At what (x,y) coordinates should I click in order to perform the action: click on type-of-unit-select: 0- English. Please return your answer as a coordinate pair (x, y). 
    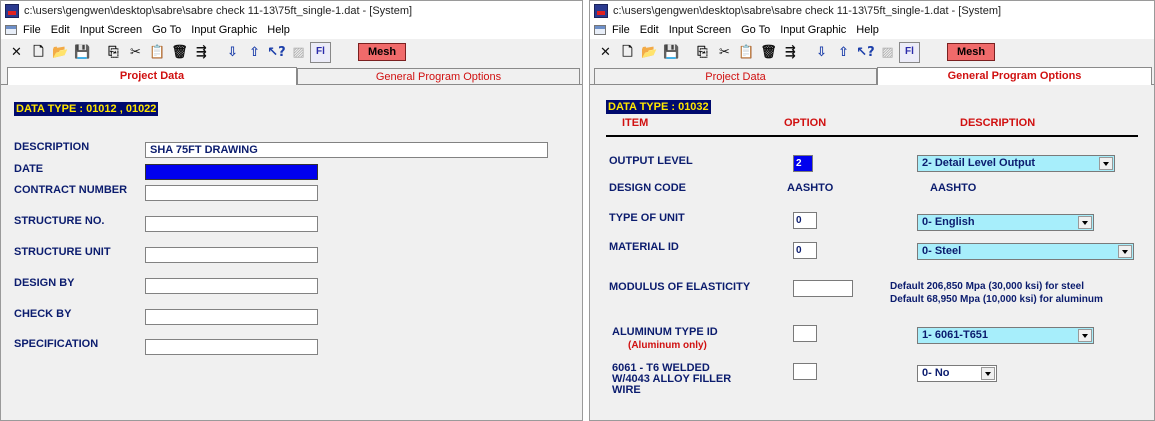
    Looking at the image, I should click on (1005, 222).